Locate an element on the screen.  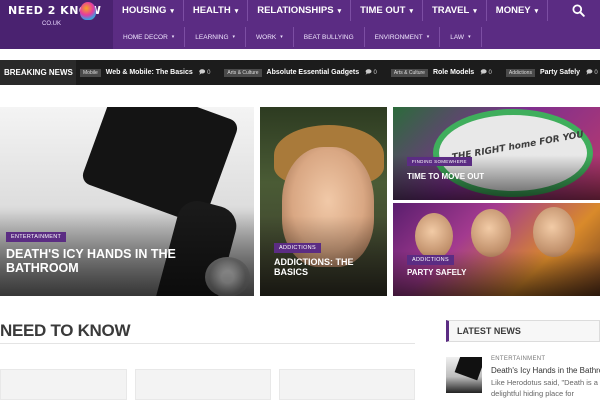
breaking-news-item: Addictions Party Safely 🗩 0 is located at coordinates (551, 73).